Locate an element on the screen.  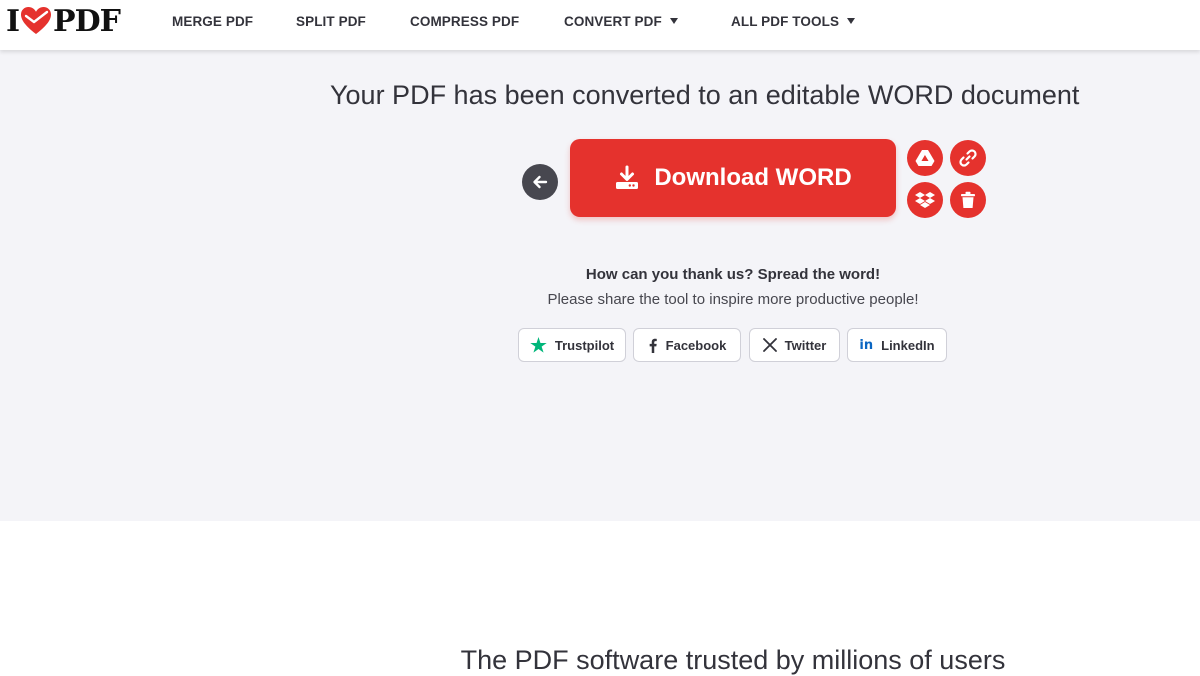
facebook-icon is located at coordinates (653, 345).